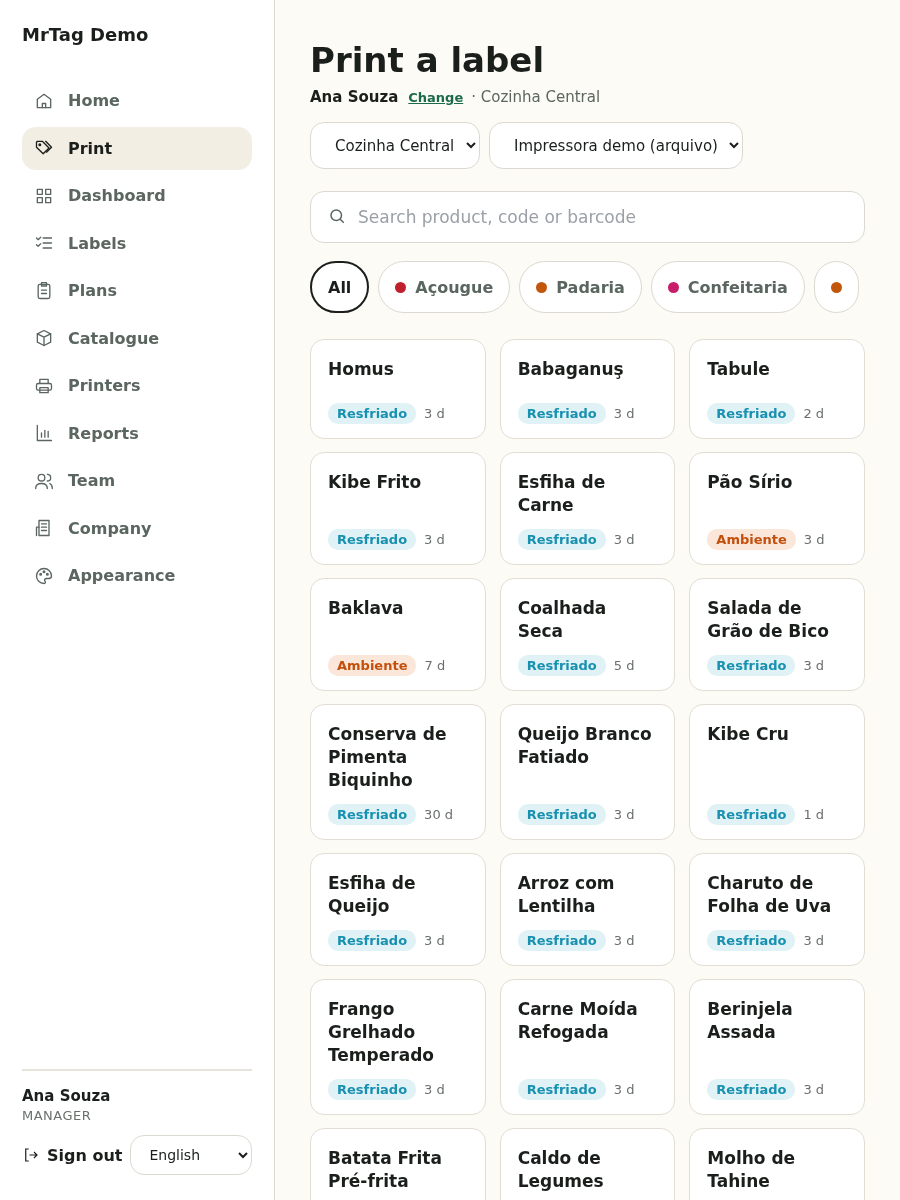 This screenshot has width=900, height=1200. I want to click on category-chip: Açougue, so click(444, 287).